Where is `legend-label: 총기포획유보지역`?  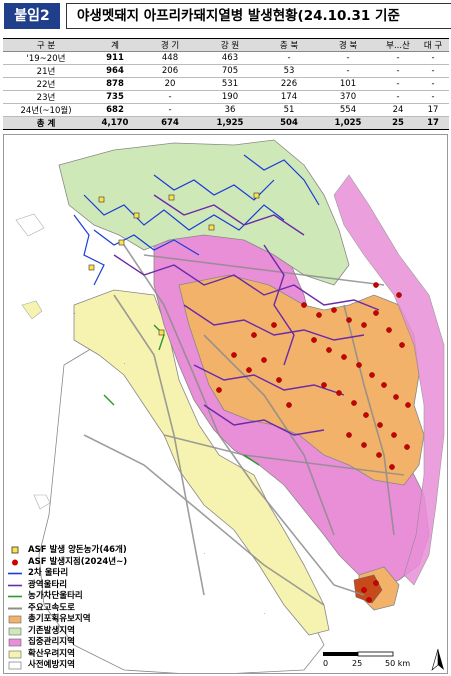
legend-label: 총기포획유보지역 is located at coordinates (59, 619).